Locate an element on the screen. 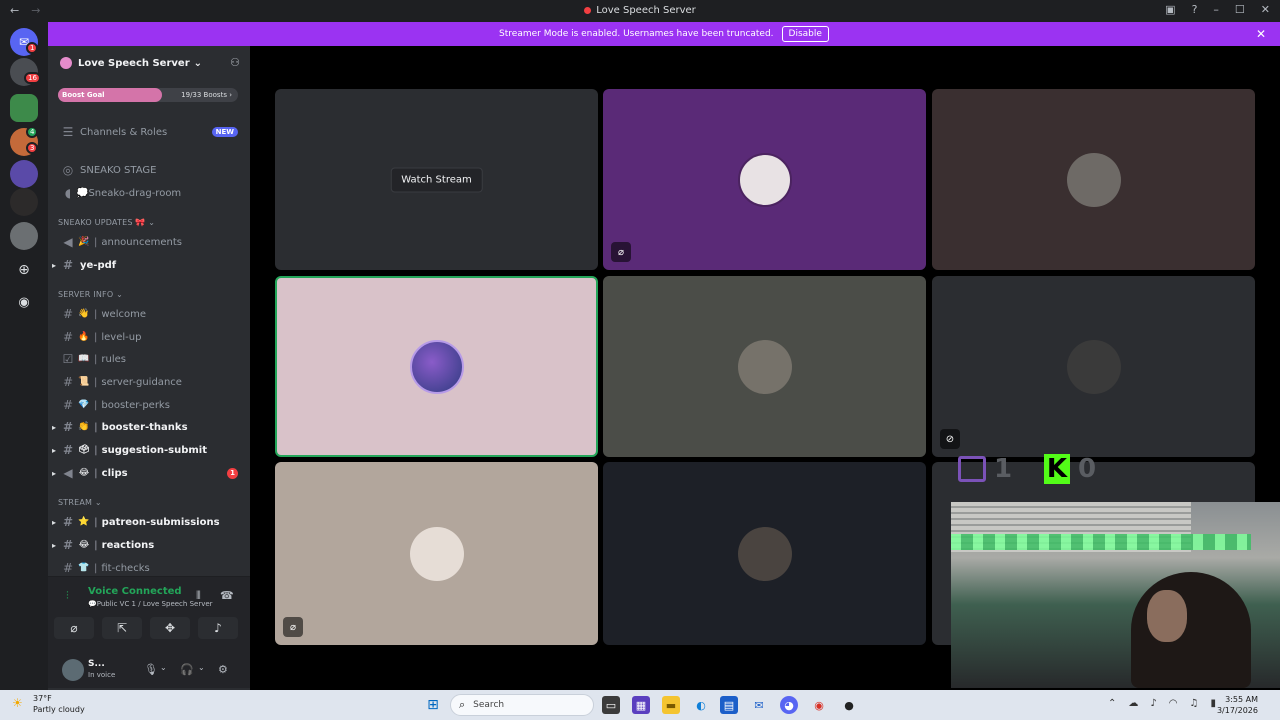 This screenshot has height=720, width=1280. watch-stream-button: Watch Stream is located at coordinates (436, 179).